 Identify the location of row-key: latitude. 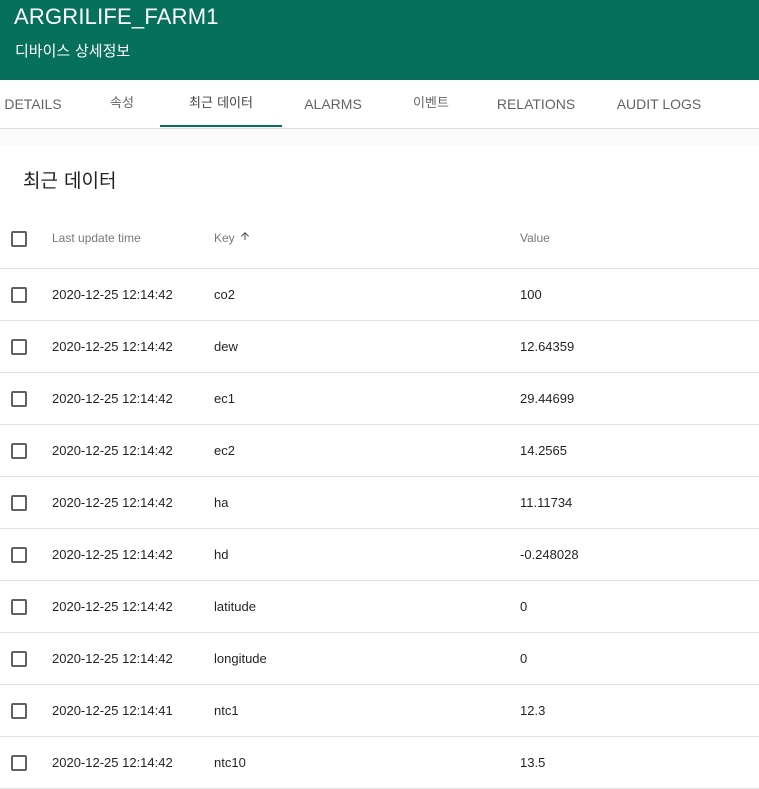
(235, 606).